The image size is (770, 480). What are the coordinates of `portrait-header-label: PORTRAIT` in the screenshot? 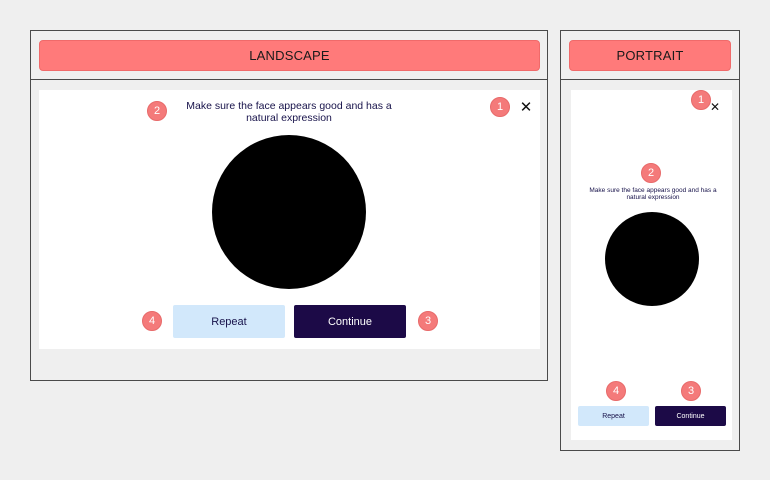 It's located at (650, 55).